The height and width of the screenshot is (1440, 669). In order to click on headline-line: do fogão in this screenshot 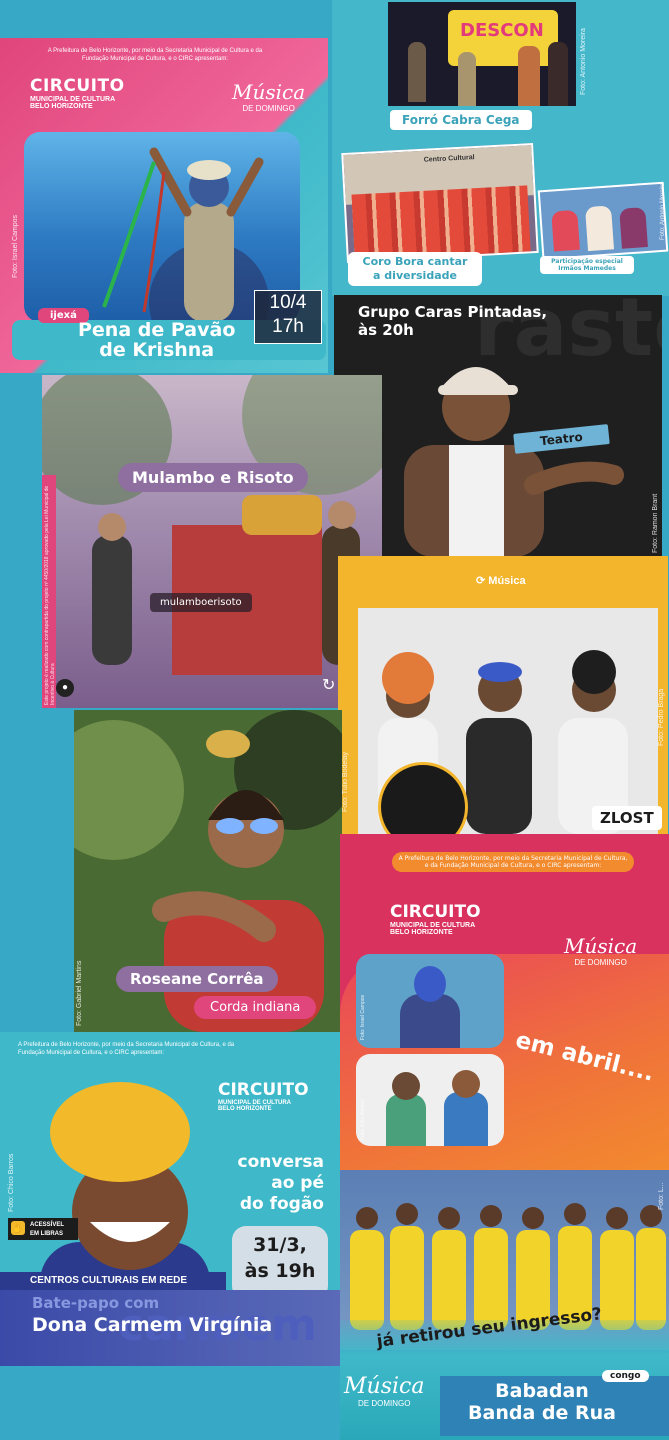, I will do `click(281, 1204)`.